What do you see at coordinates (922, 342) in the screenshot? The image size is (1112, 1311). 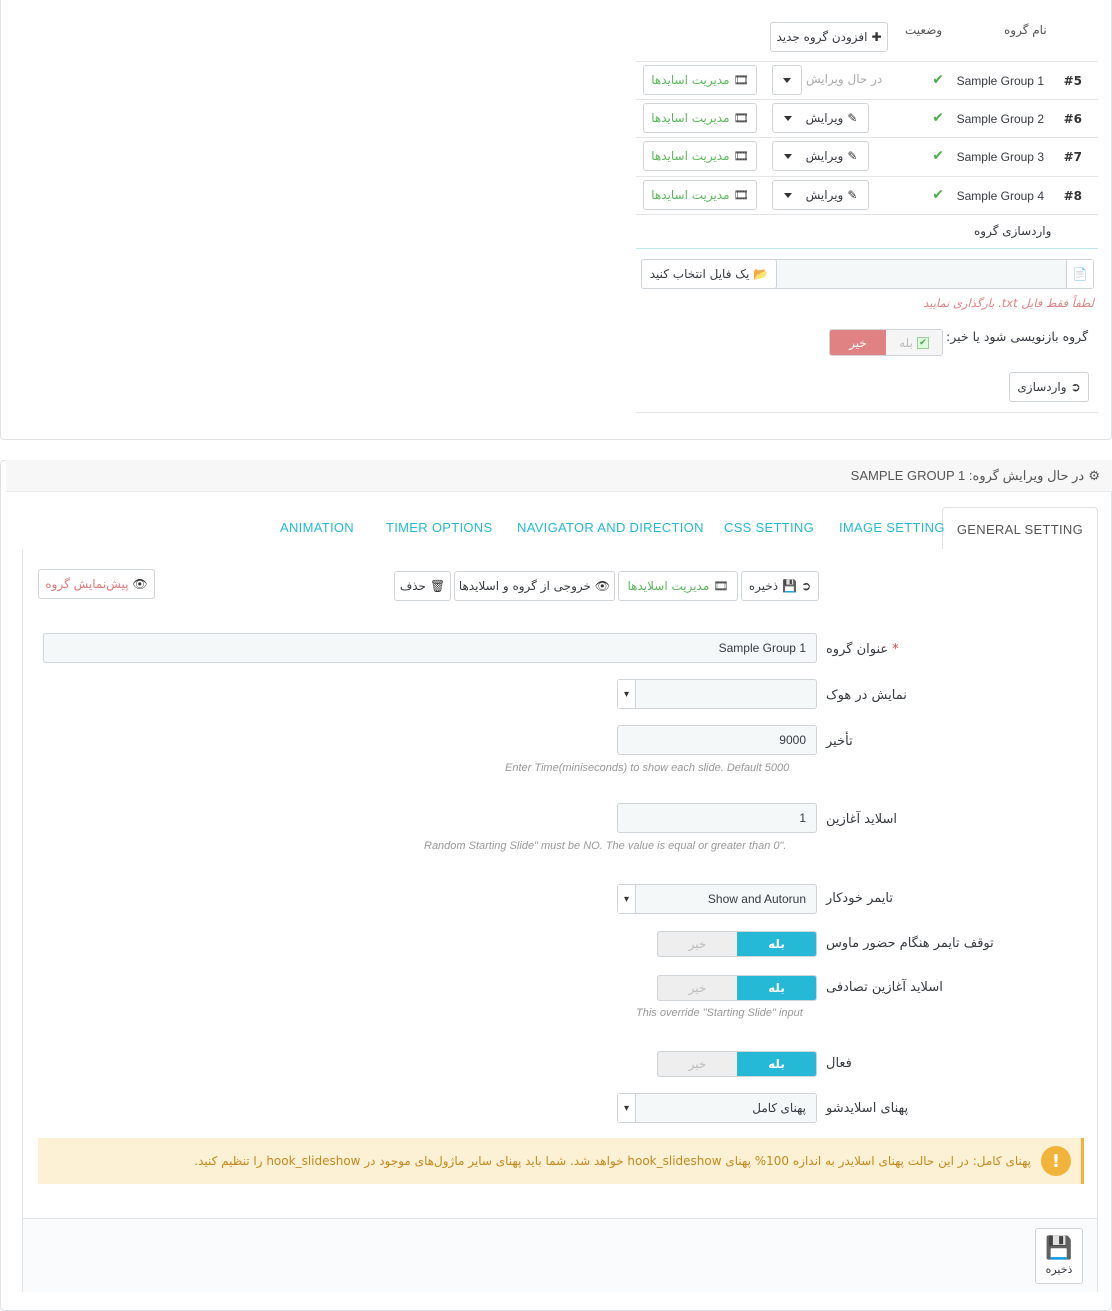 I see `checkbox-icon: ✔` at bounding box center [922, 342].